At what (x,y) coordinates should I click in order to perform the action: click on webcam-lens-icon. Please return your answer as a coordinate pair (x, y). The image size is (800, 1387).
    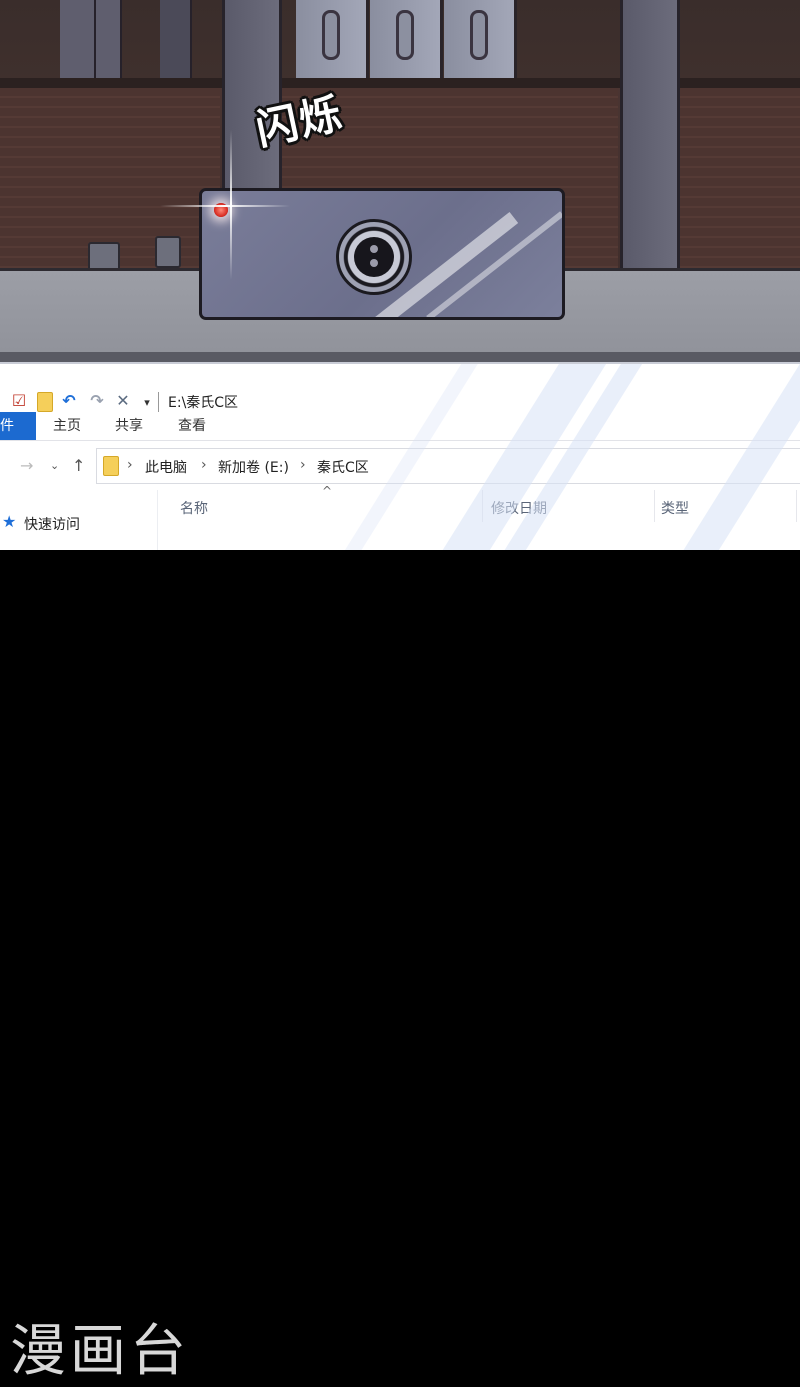
    Looking at the image, I should click on (374, 257).